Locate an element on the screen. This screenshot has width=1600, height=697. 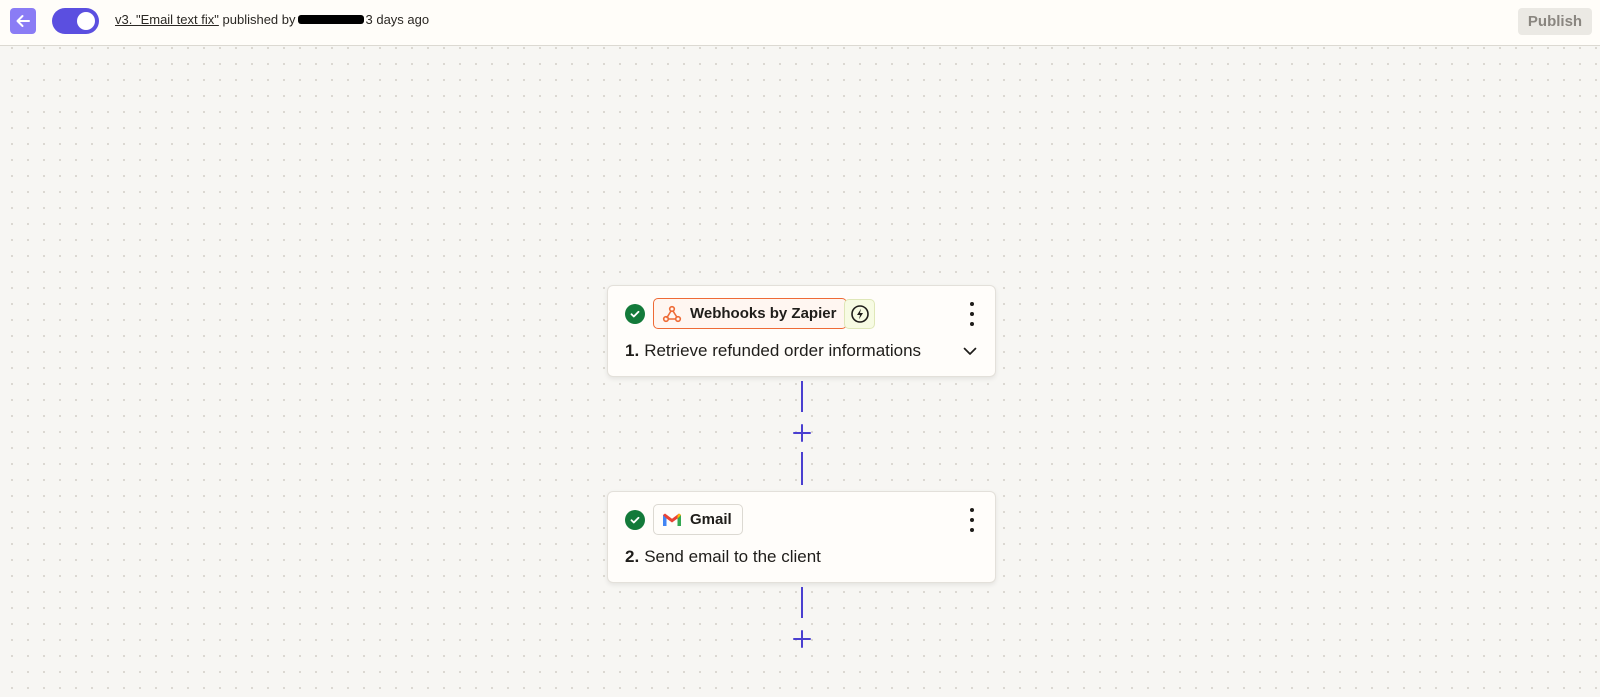
published-by-text: published by is located at coordinates (259, 19).